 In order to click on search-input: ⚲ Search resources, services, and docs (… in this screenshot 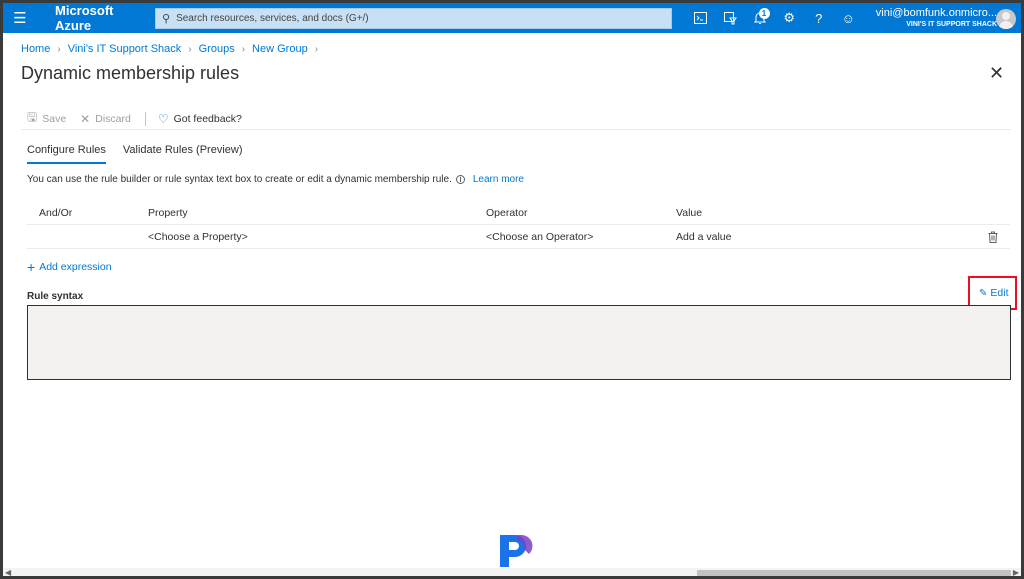, I will do `click(413, 18)`.